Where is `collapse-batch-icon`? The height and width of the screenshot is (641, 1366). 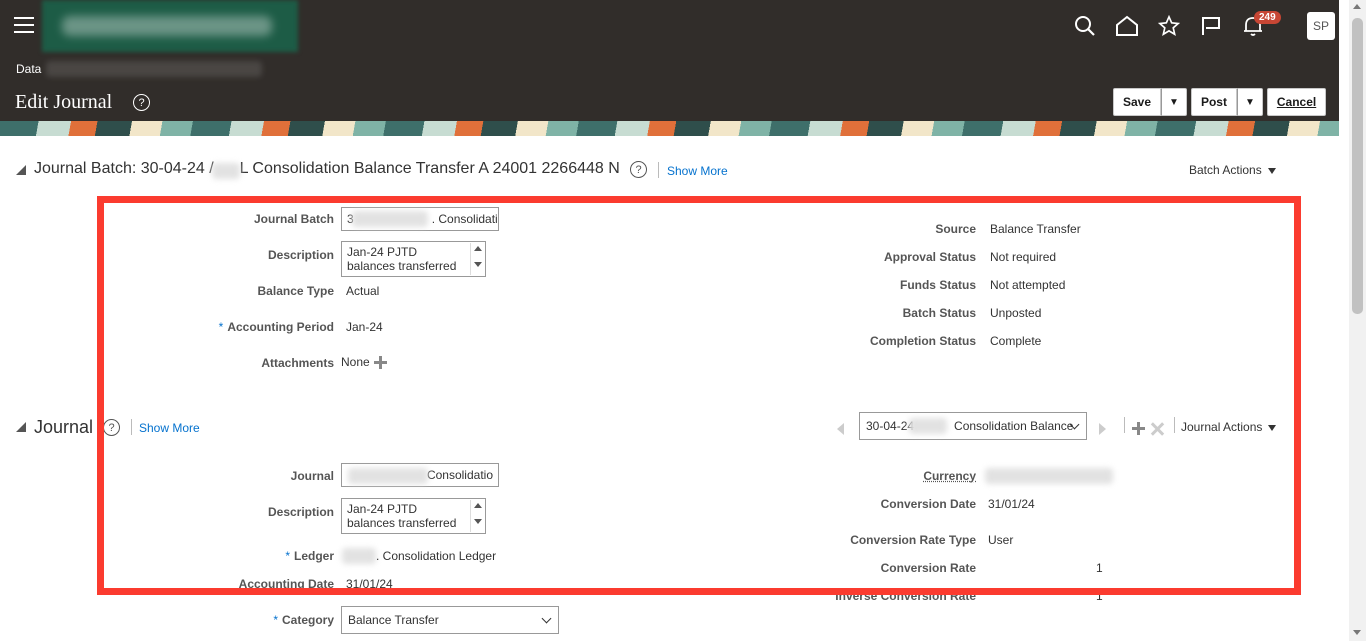 collapse-batch-icon is located at coordinates (21, 170).